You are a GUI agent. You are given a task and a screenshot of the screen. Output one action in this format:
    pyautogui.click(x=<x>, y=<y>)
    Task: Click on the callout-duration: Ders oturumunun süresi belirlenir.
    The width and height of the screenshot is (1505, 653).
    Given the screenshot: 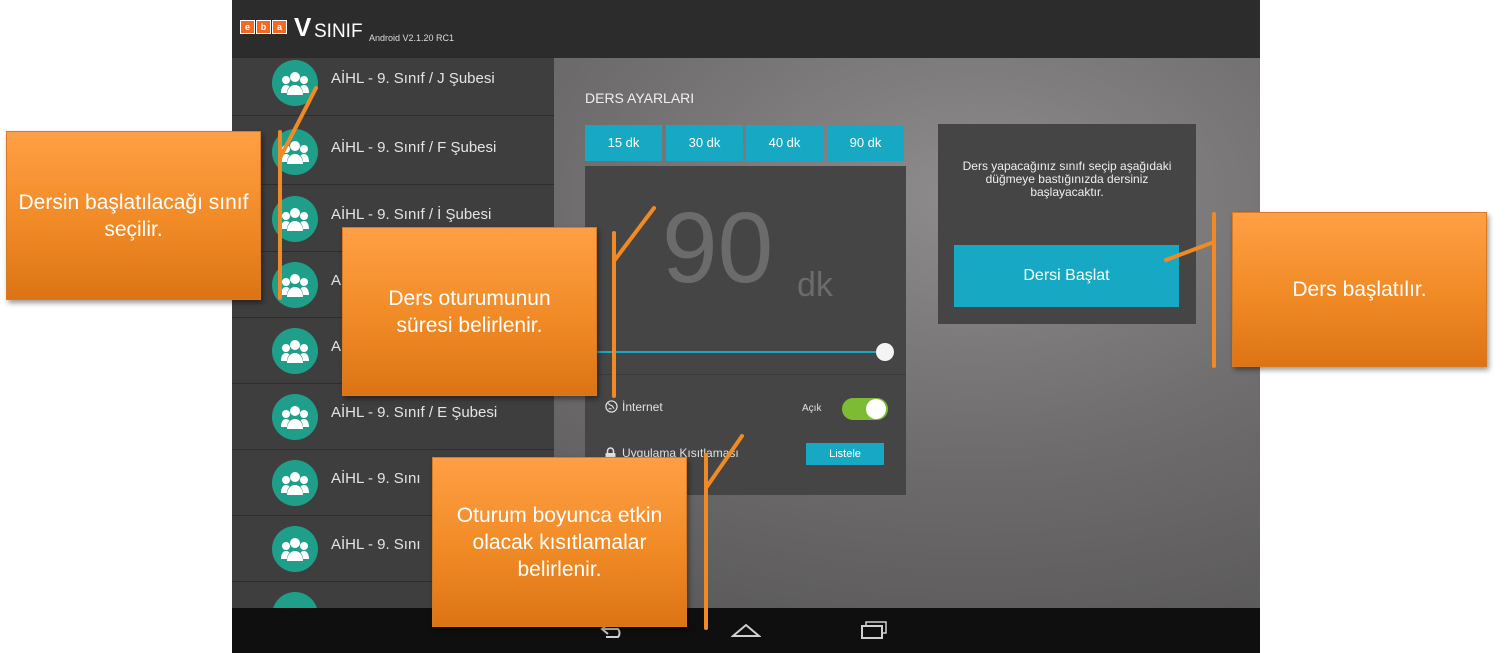 What is the action you would take?
    pyautogui.click(x=469, y=311)
    